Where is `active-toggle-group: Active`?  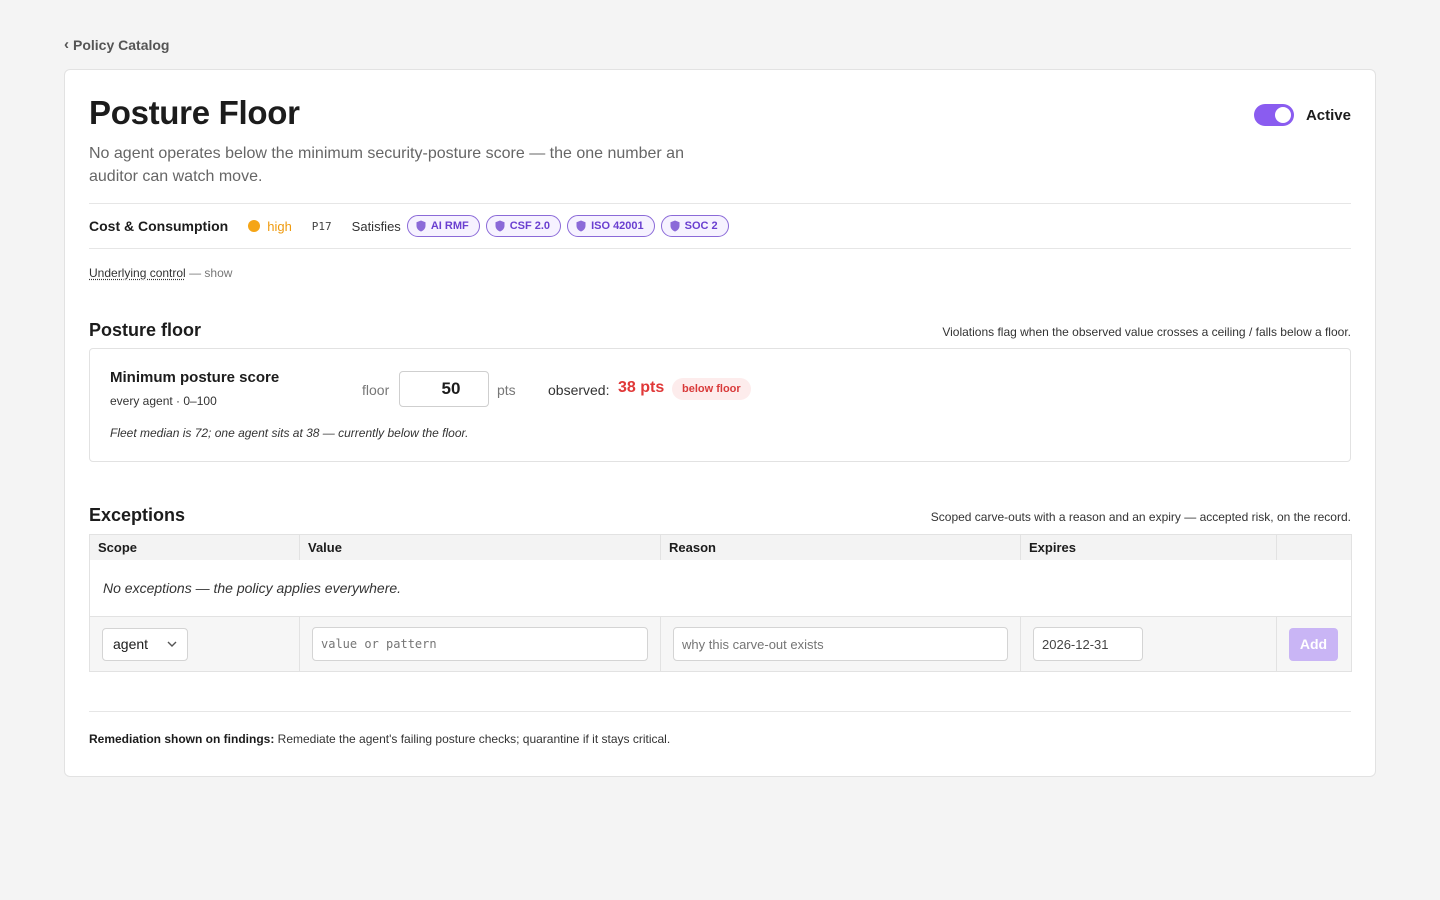
active-toggle-group: Active is located at coordinates (1302, 115).